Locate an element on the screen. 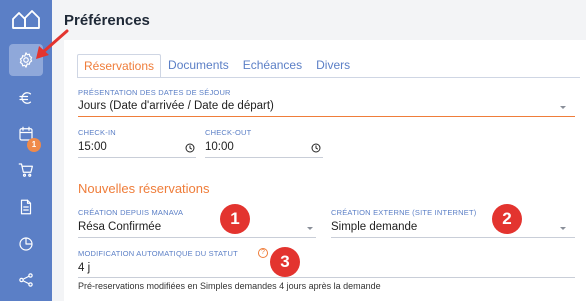  checkout-input: 10:00 is located at coordinates (219, 147).